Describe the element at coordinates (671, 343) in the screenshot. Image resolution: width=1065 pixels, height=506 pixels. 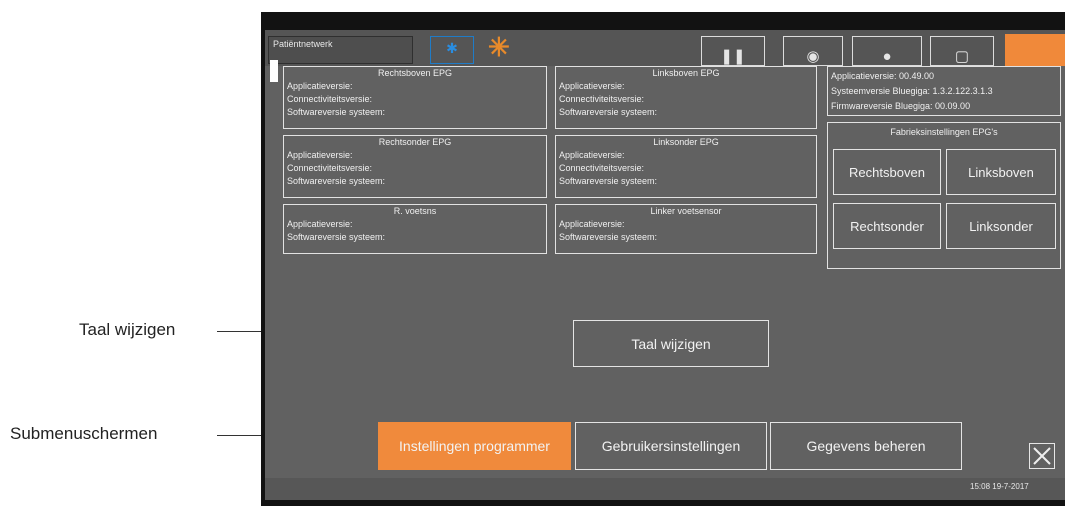
I see `language-button: Taal wijzigen` at that location.